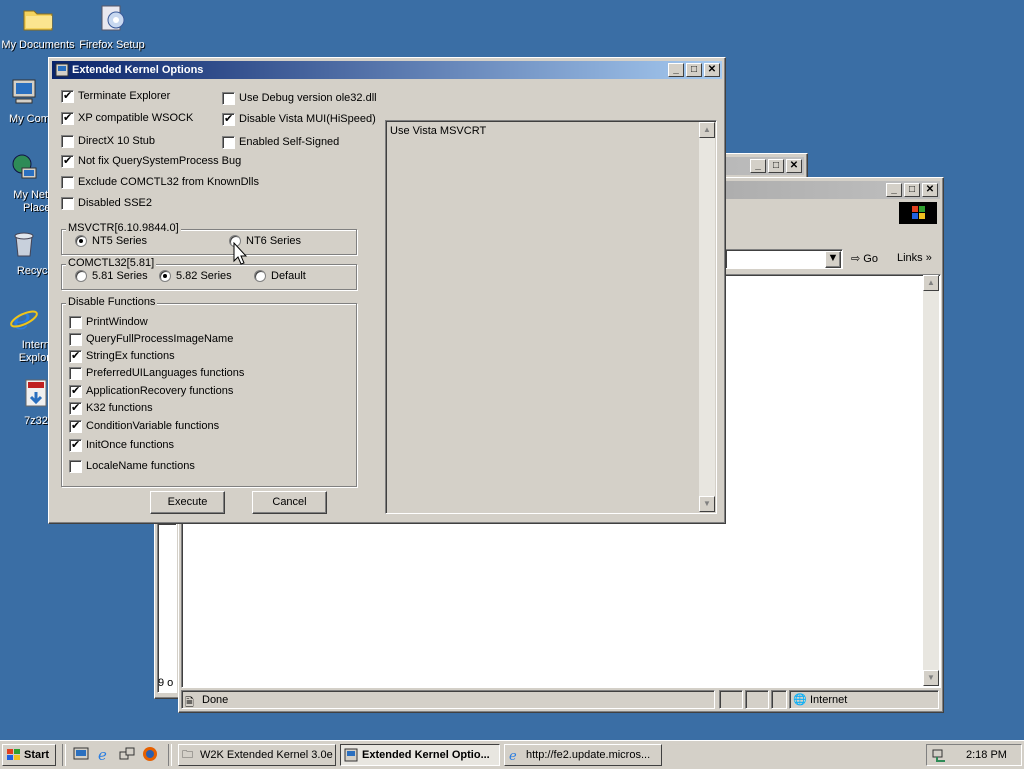  What do you see at coordinates (153, 426) in the screenshot?
I see `disable-function-checkbox-label: ConditionVariable functions` at bounding box center [153, 426].